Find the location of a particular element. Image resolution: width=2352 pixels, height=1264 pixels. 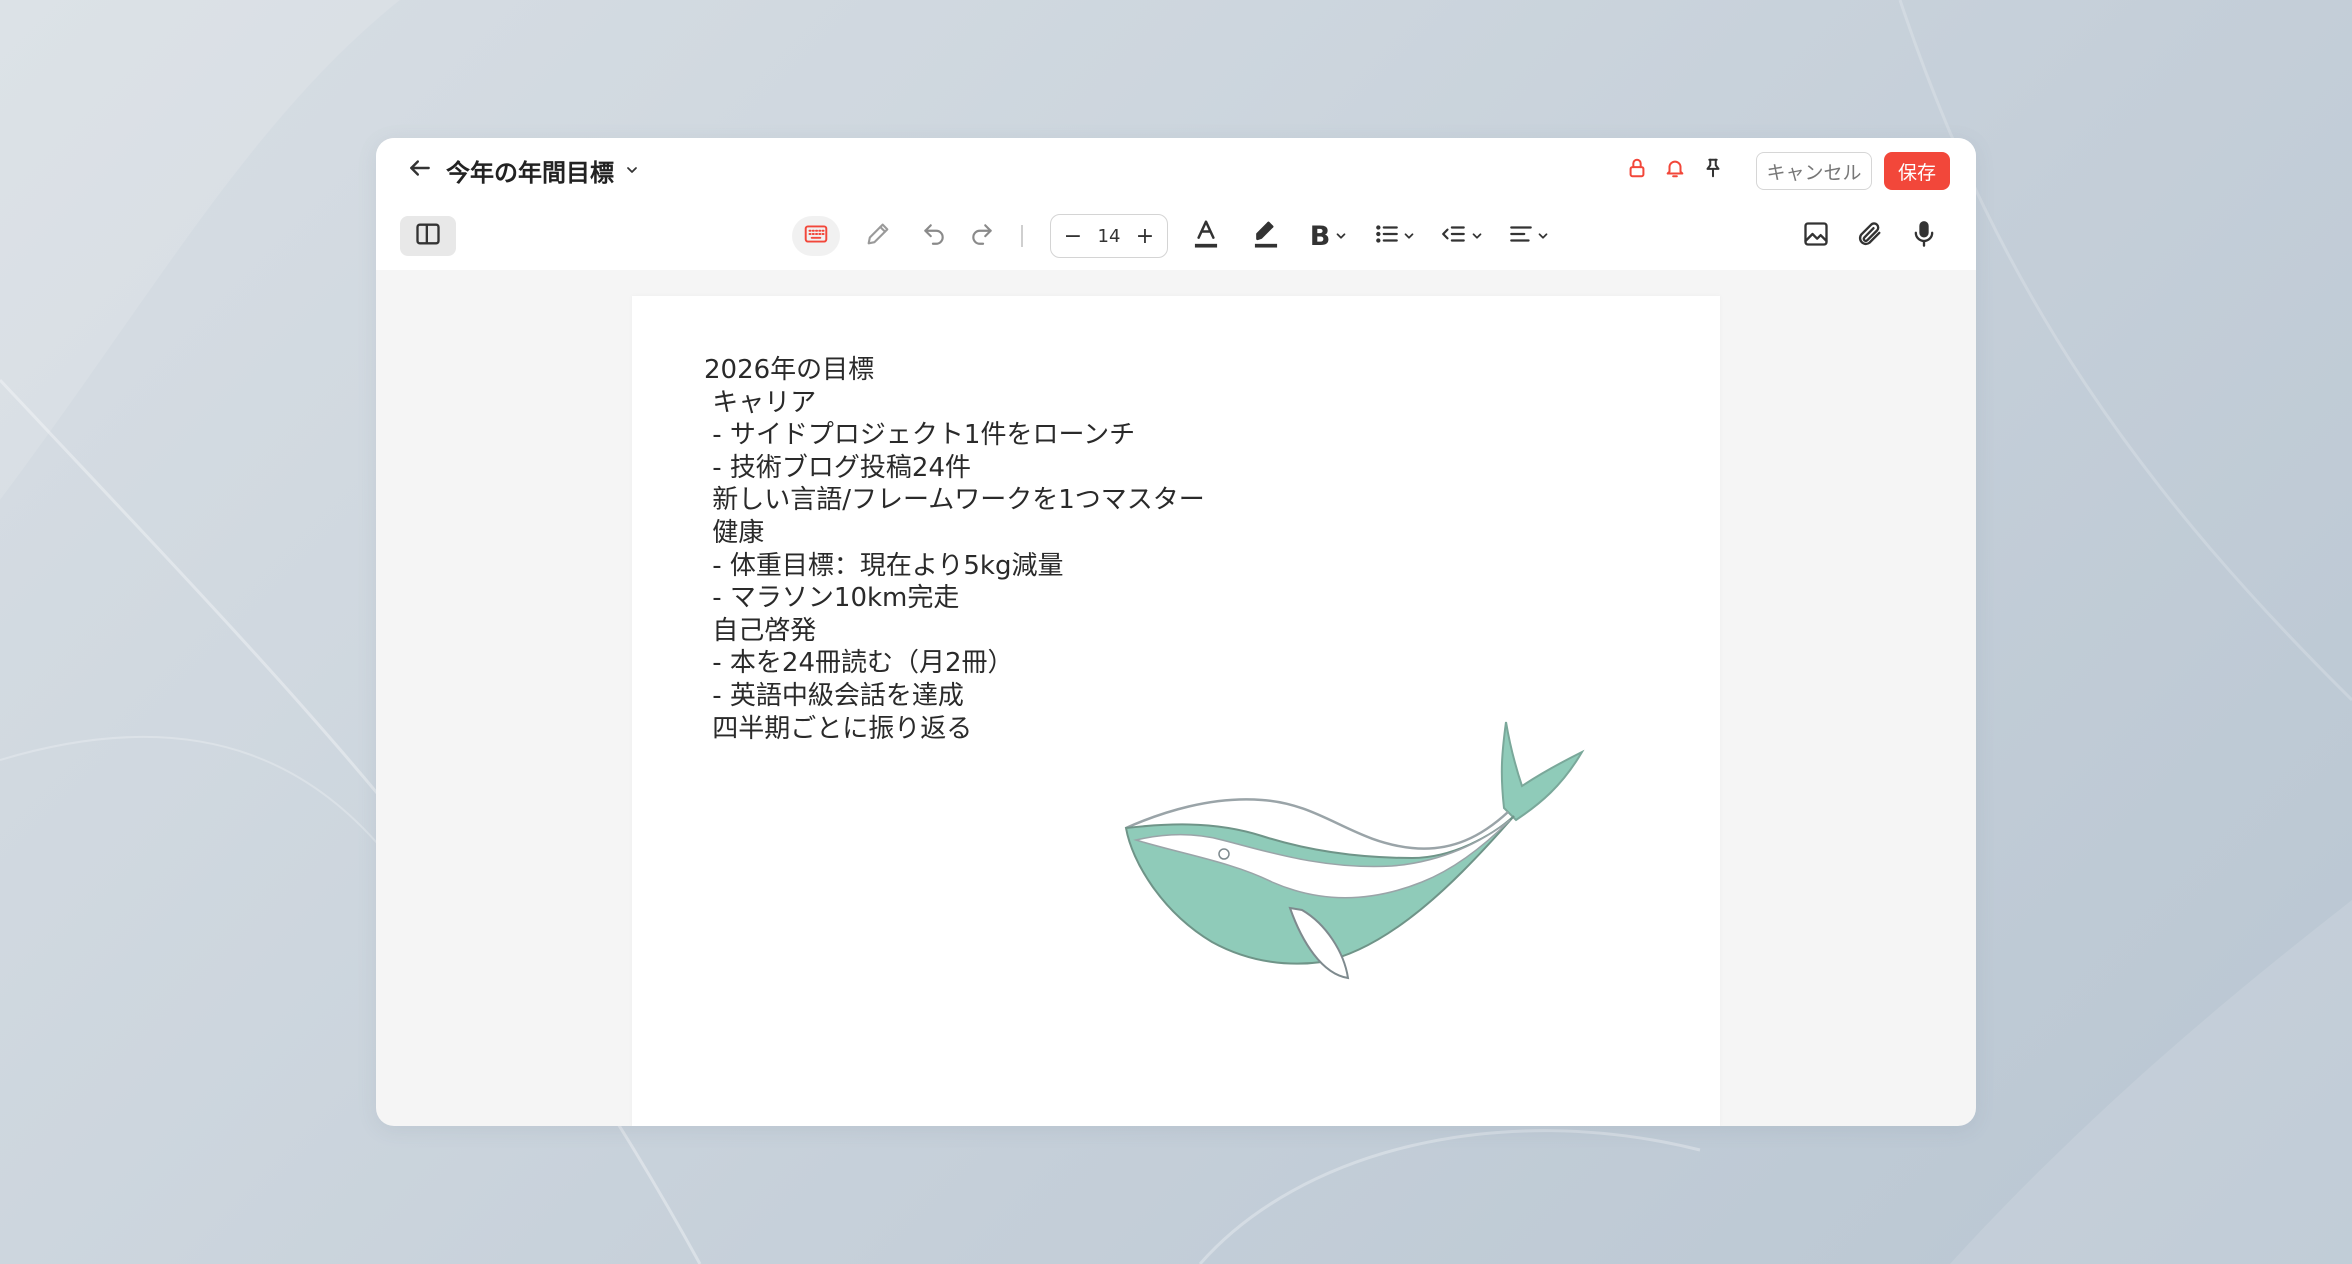

arrow-left-icon is located at coordinates (420, 170).